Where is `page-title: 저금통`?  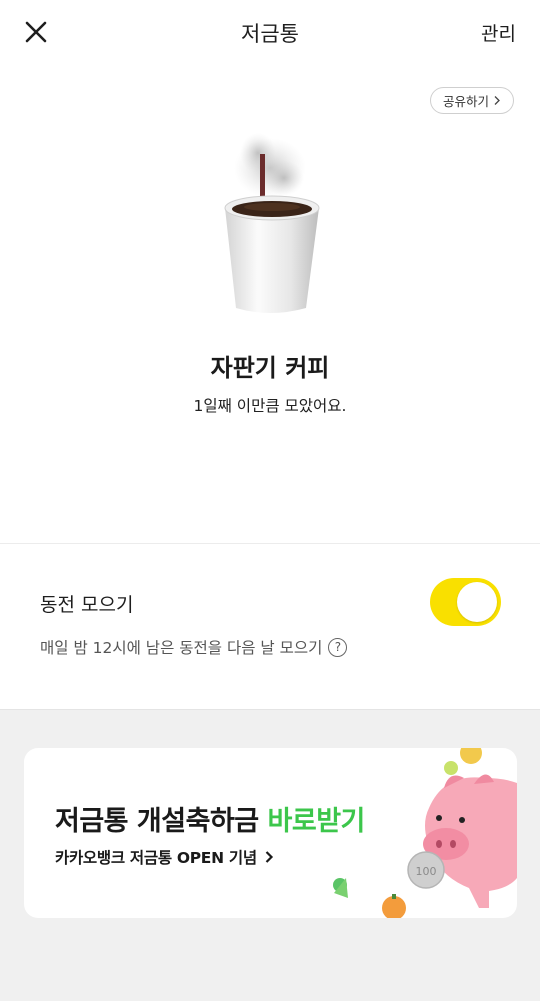
page-title: 저금통 is located at coordinates (270, 34).